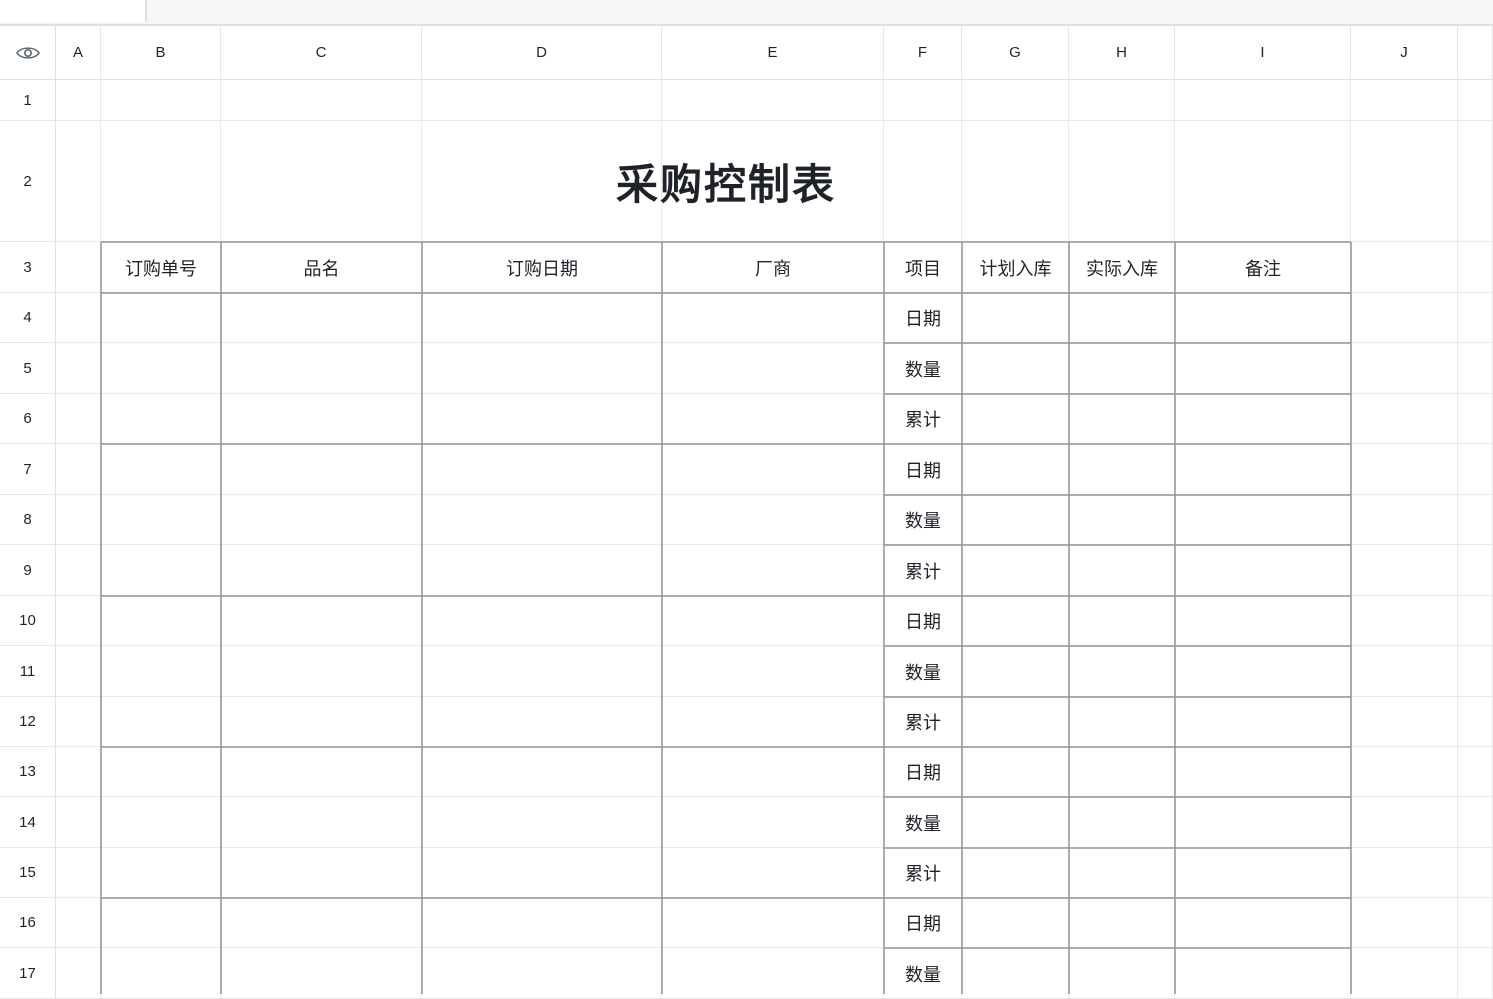 This screenshot has height=999, width=1493. What do you see at coordinates (1122, 269) in the screenshot?
I see `table-header-cell: 实际入库` at bounding box center [1122, 269].